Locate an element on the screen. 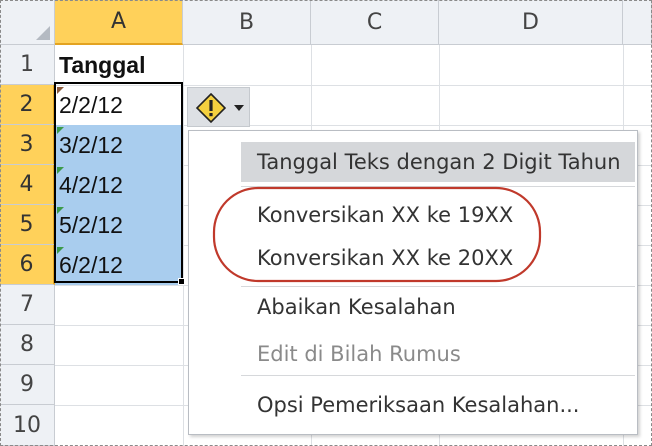 The height and width of the screenshot is (446, 652). annotation-ellipse is located at coordinates (377, 234).